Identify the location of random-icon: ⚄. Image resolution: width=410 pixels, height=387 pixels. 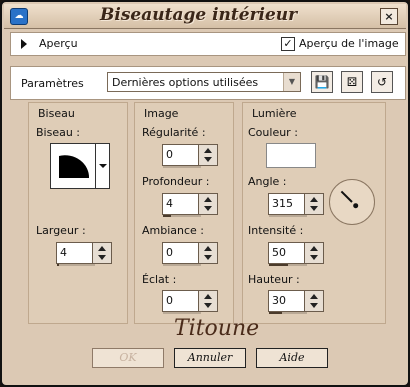
(352, 82).